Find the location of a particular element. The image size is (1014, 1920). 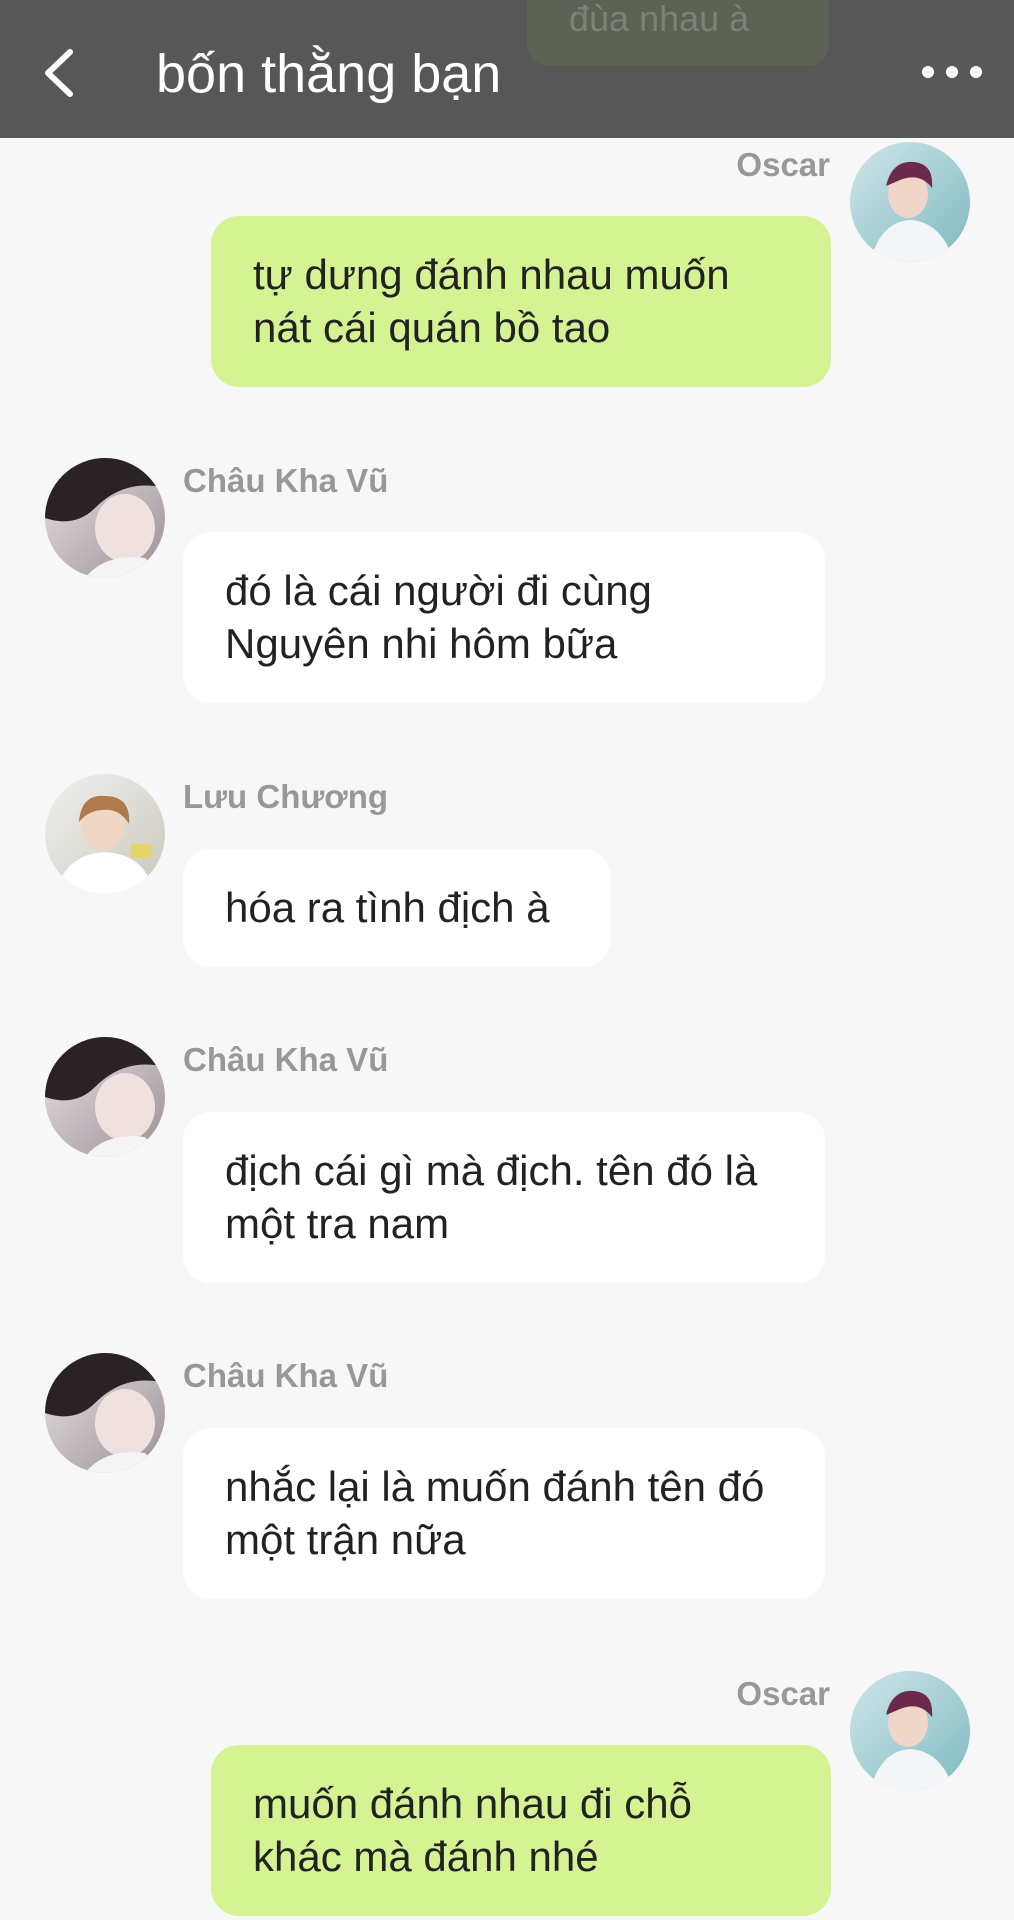

more-horizontal-icon is located at coordinates (952, 72).